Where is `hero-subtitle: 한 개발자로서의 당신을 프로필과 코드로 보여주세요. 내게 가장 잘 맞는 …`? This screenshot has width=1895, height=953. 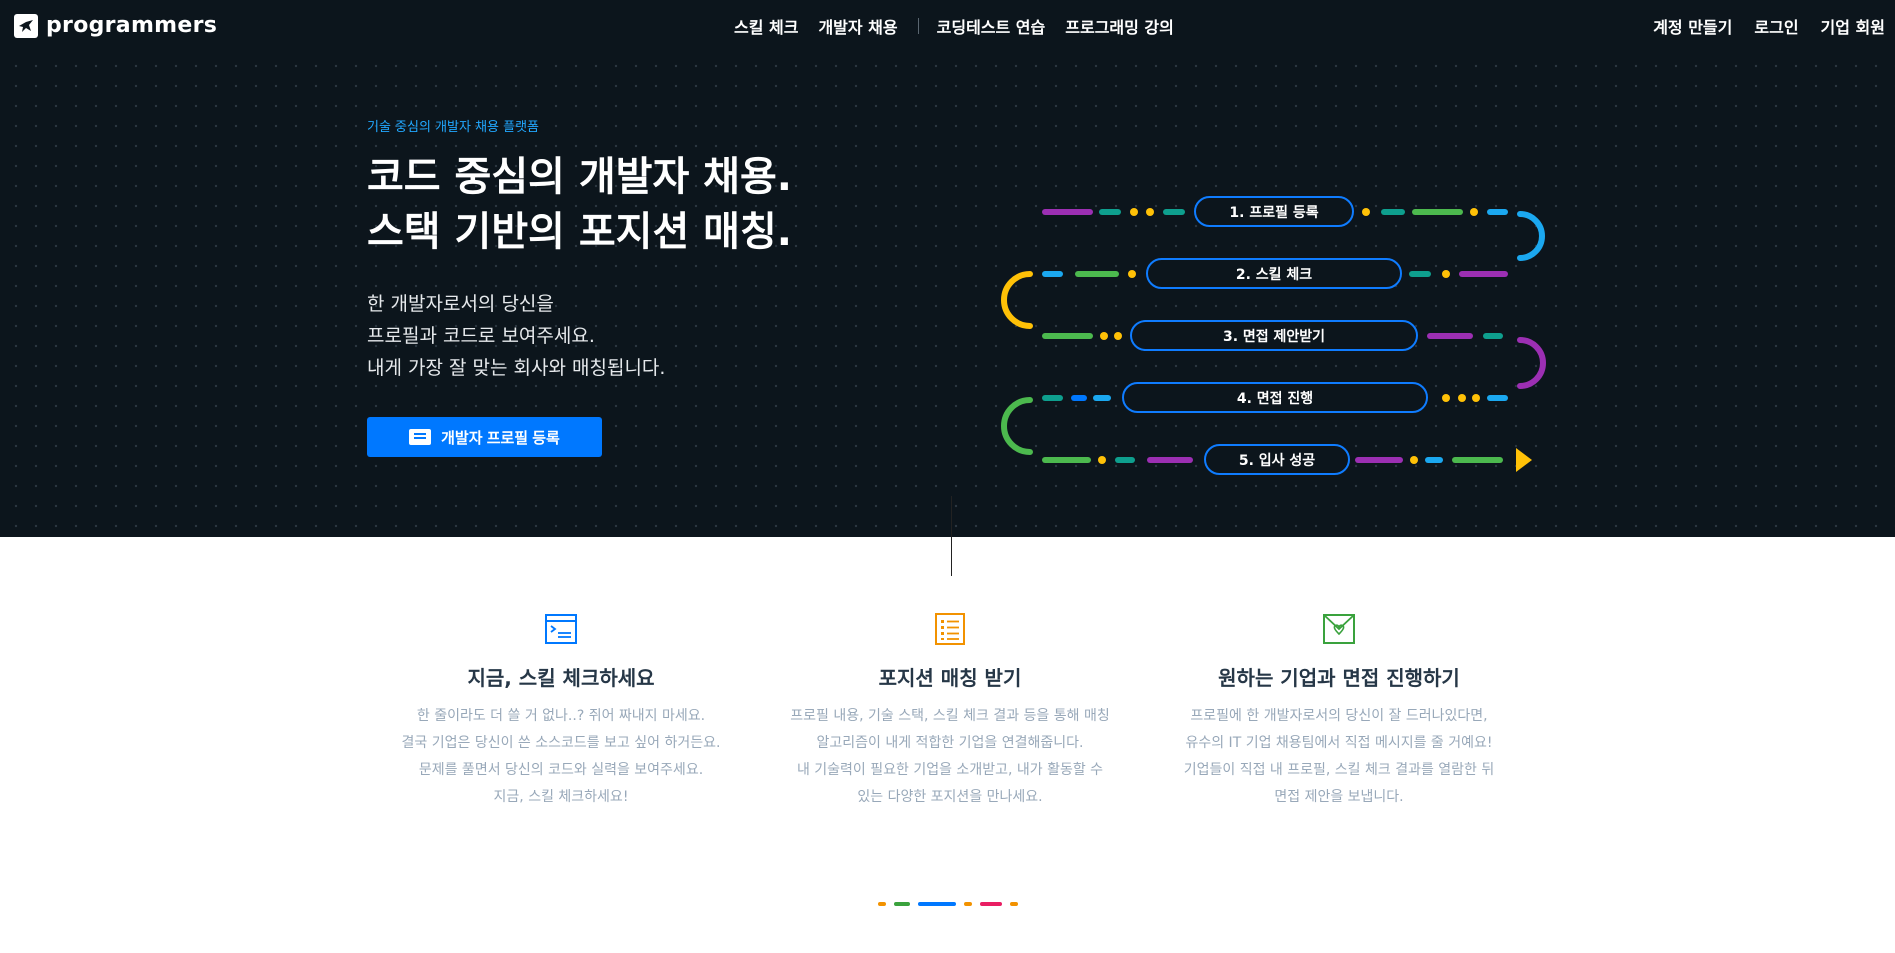
hero-subtitle: 한 개발자로서의 당신을 프로필과 코드로 보여주세요. 내게 가장 잘 맞는 … is located at coordinates (516, 336).